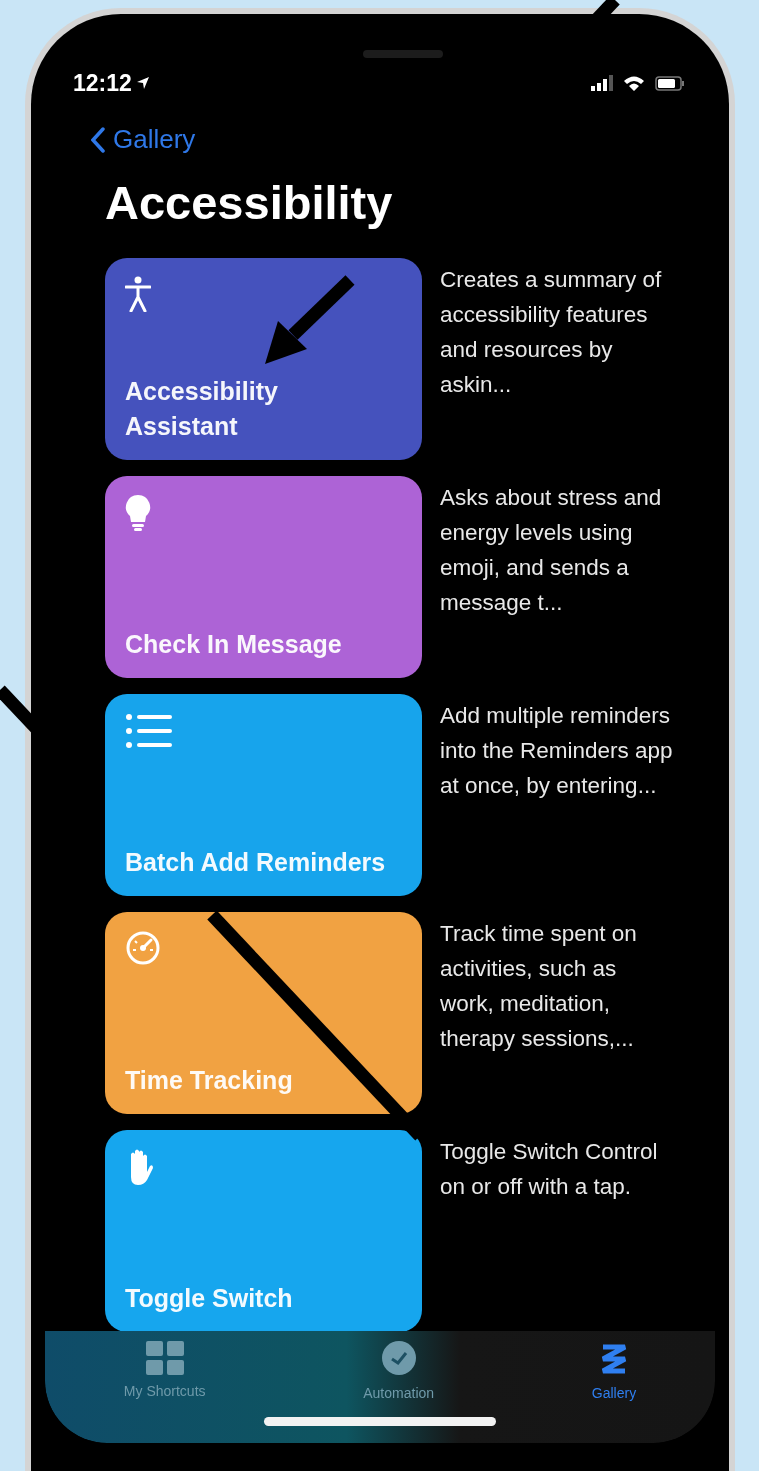  Describe the element at coordinates (670, 83) in the screenshot. I see `battery-icon` at that location.